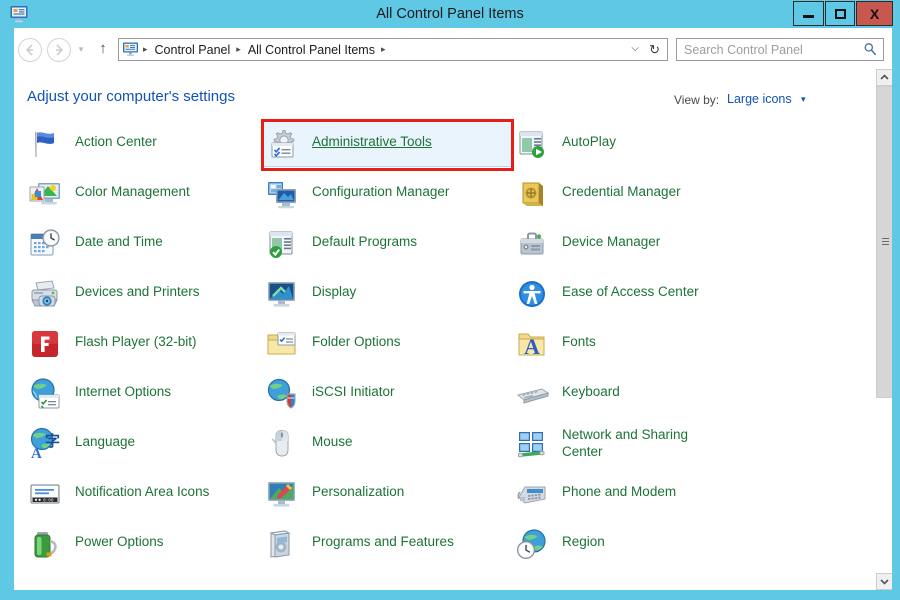  I want to click on control-panel-item-phone-and-modem: Phone and Modem, so click(595, 500).